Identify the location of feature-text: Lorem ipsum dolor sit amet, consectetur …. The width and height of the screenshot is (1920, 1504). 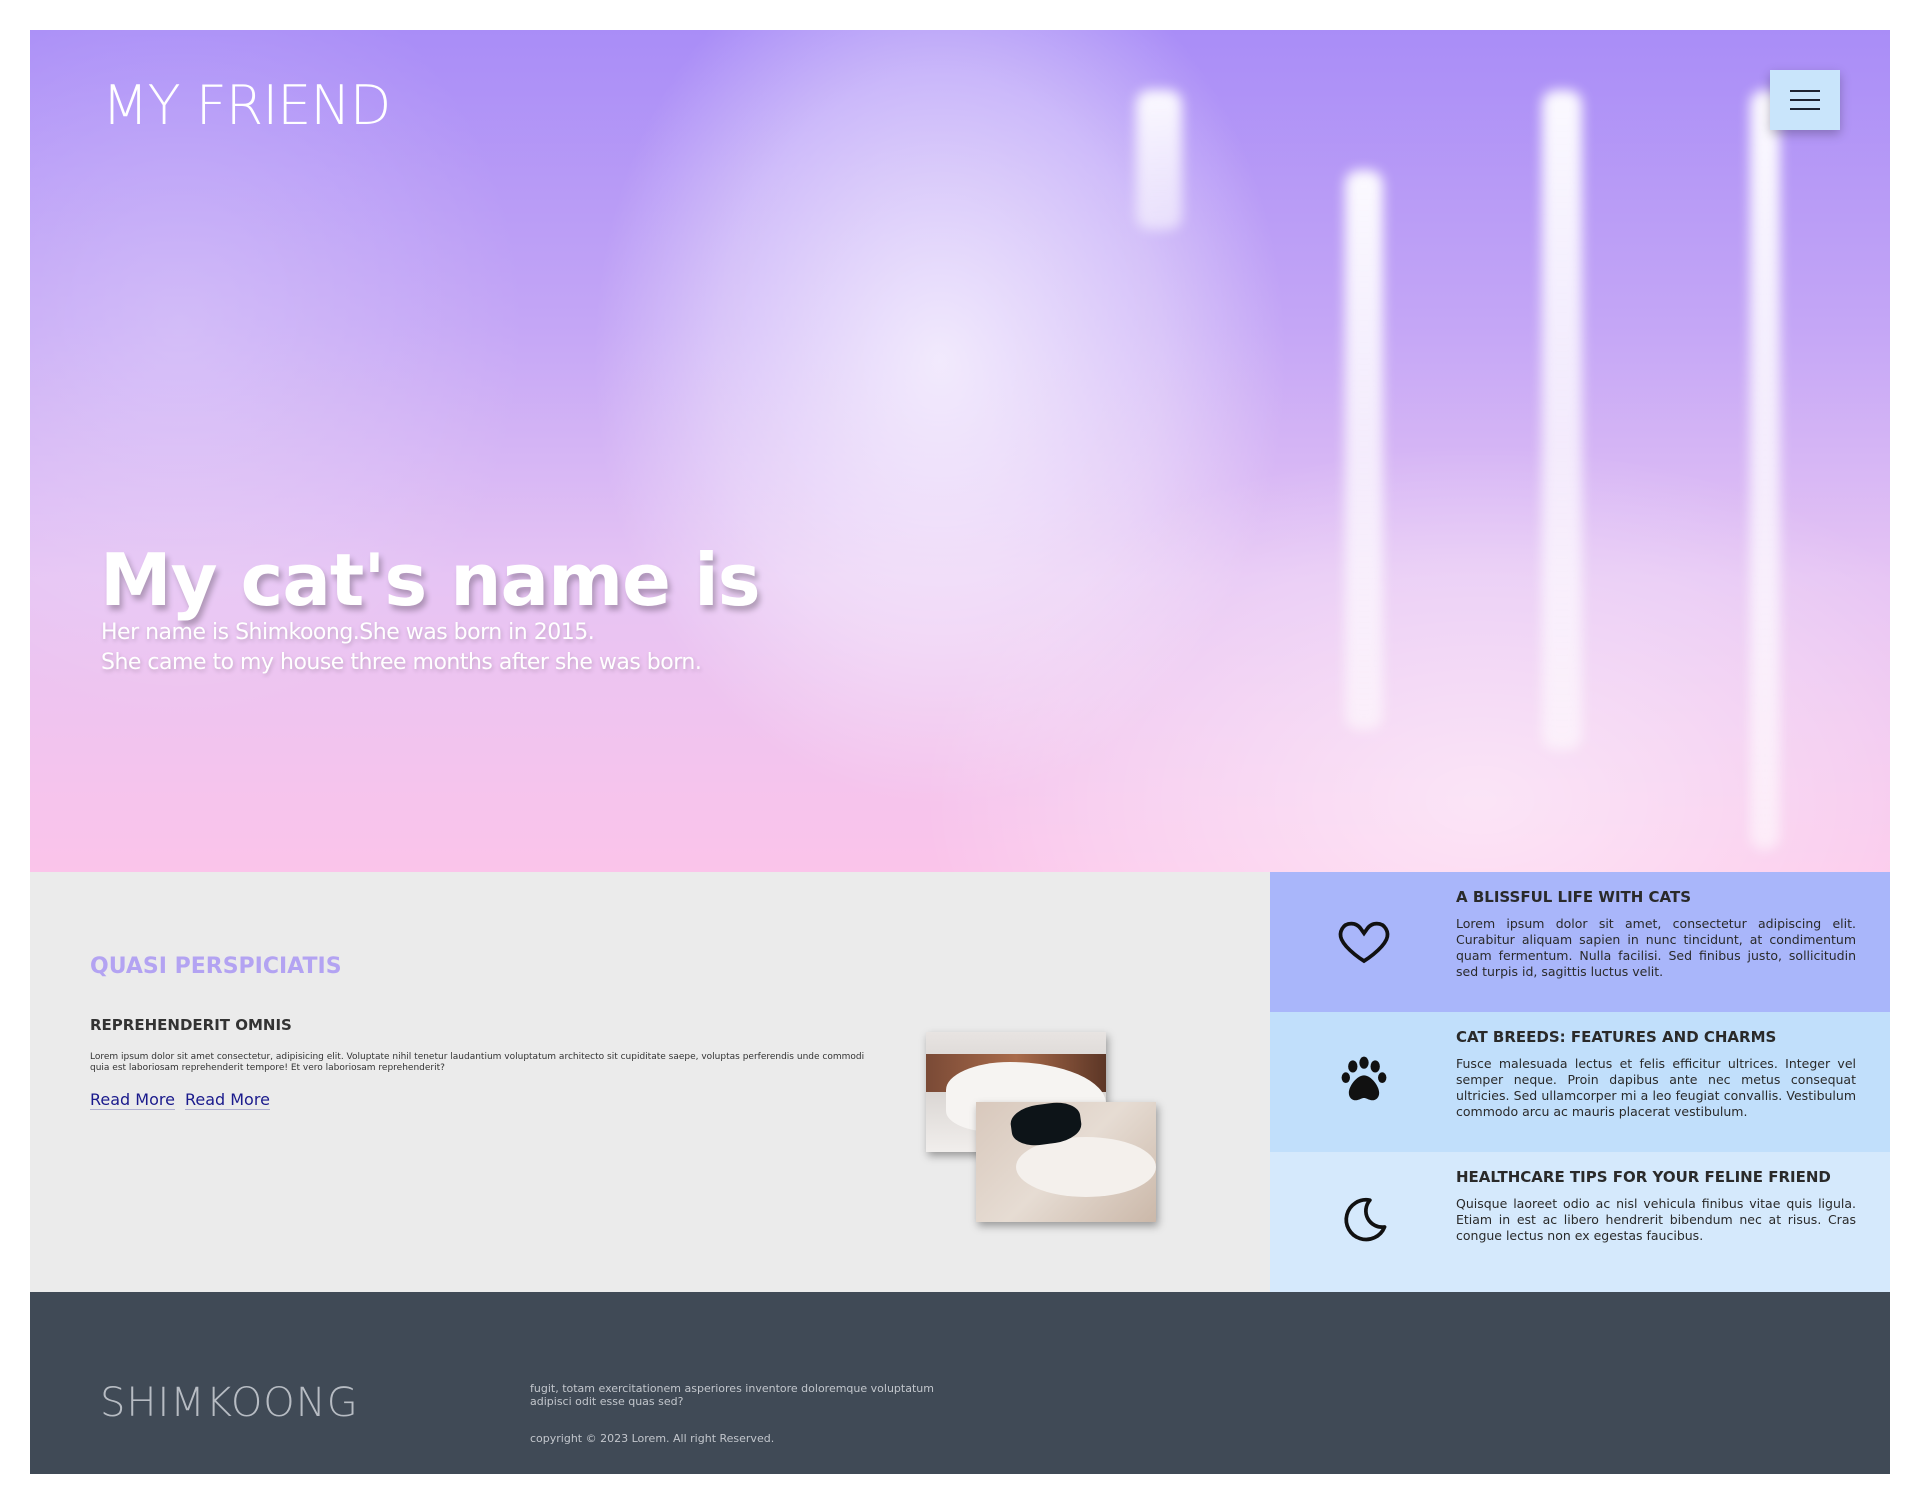
(1656, 947).